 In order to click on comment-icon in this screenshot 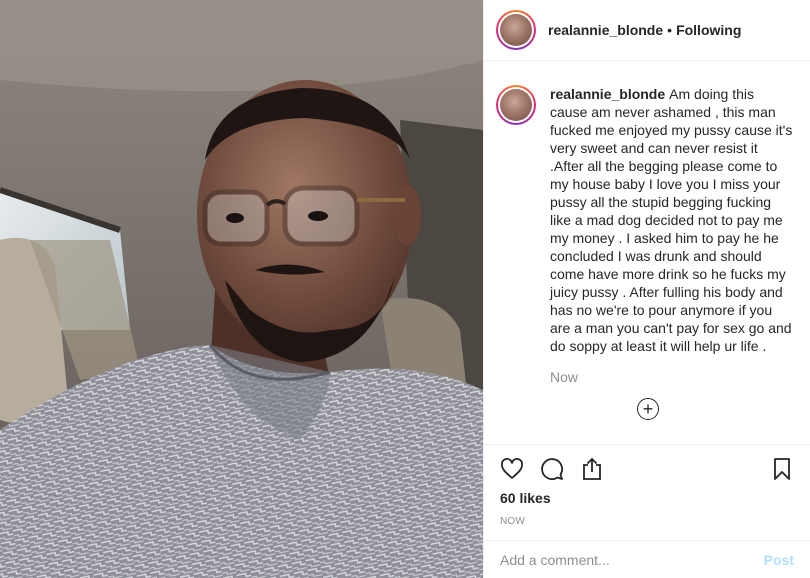, I will do `click(552, 469)`.